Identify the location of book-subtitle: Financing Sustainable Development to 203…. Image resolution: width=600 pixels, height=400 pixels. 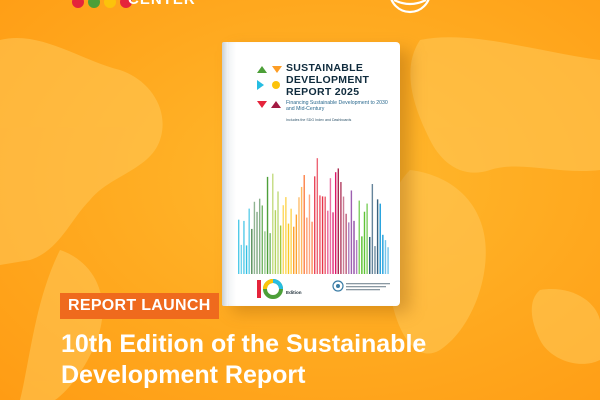
(337, 106).